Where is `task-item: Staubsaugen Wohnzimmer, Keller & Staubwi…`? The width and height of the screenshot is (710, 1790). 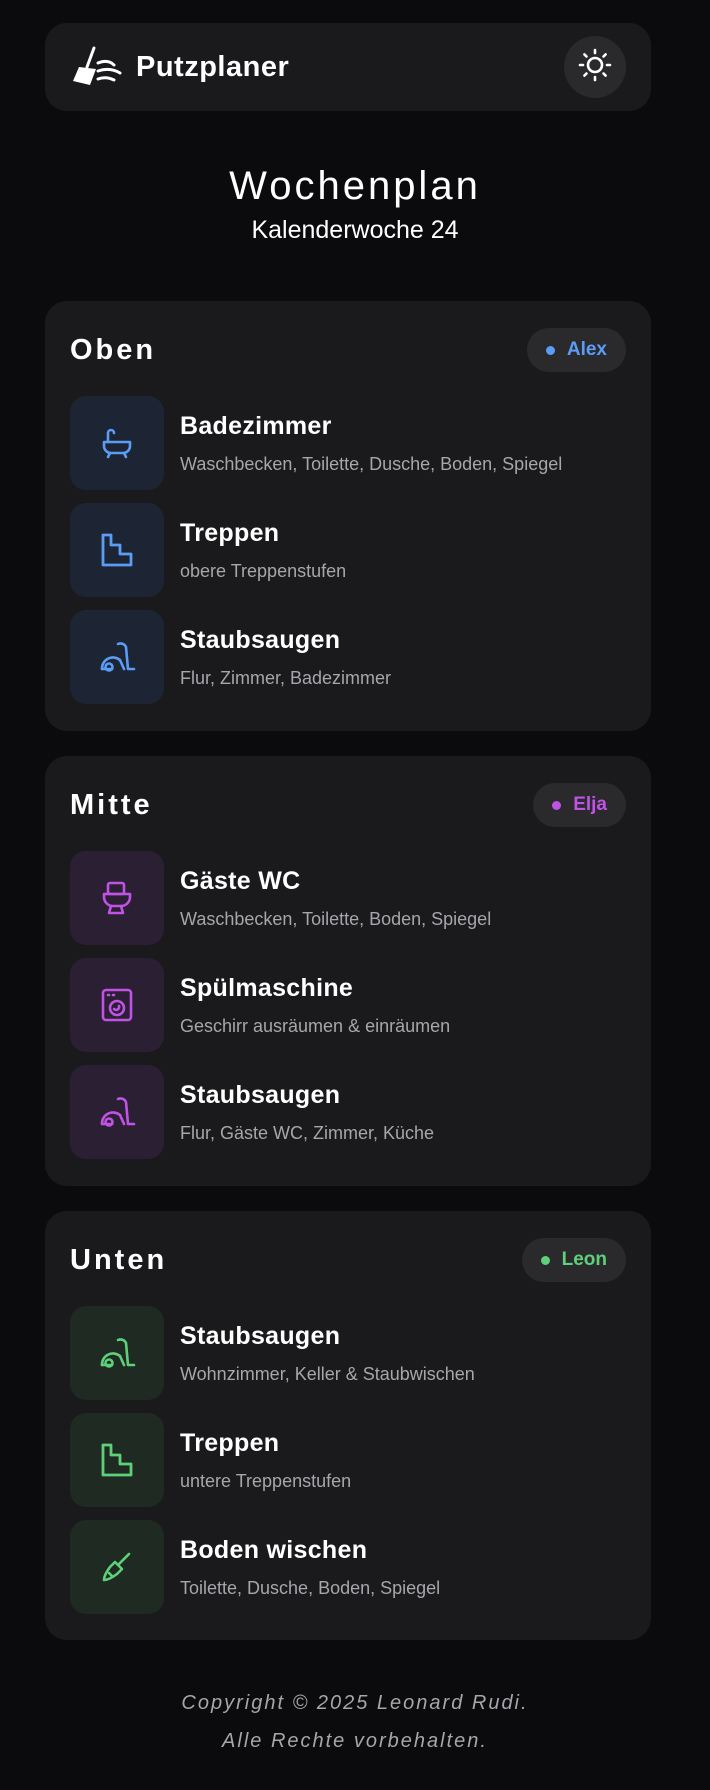
task-item: Staubsaugen Wohnzimmer, Keller & Staubwi… is located at coordinates (350, 1353).